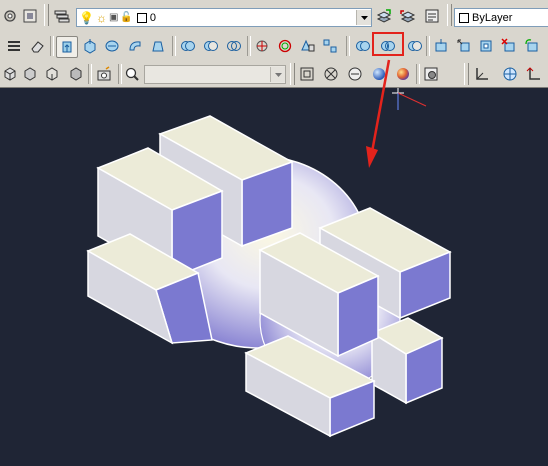  What do you see at coordinates (388, 44) in the screenshot?
I see `tool-highlight-box` at bounding box center [388, 44].